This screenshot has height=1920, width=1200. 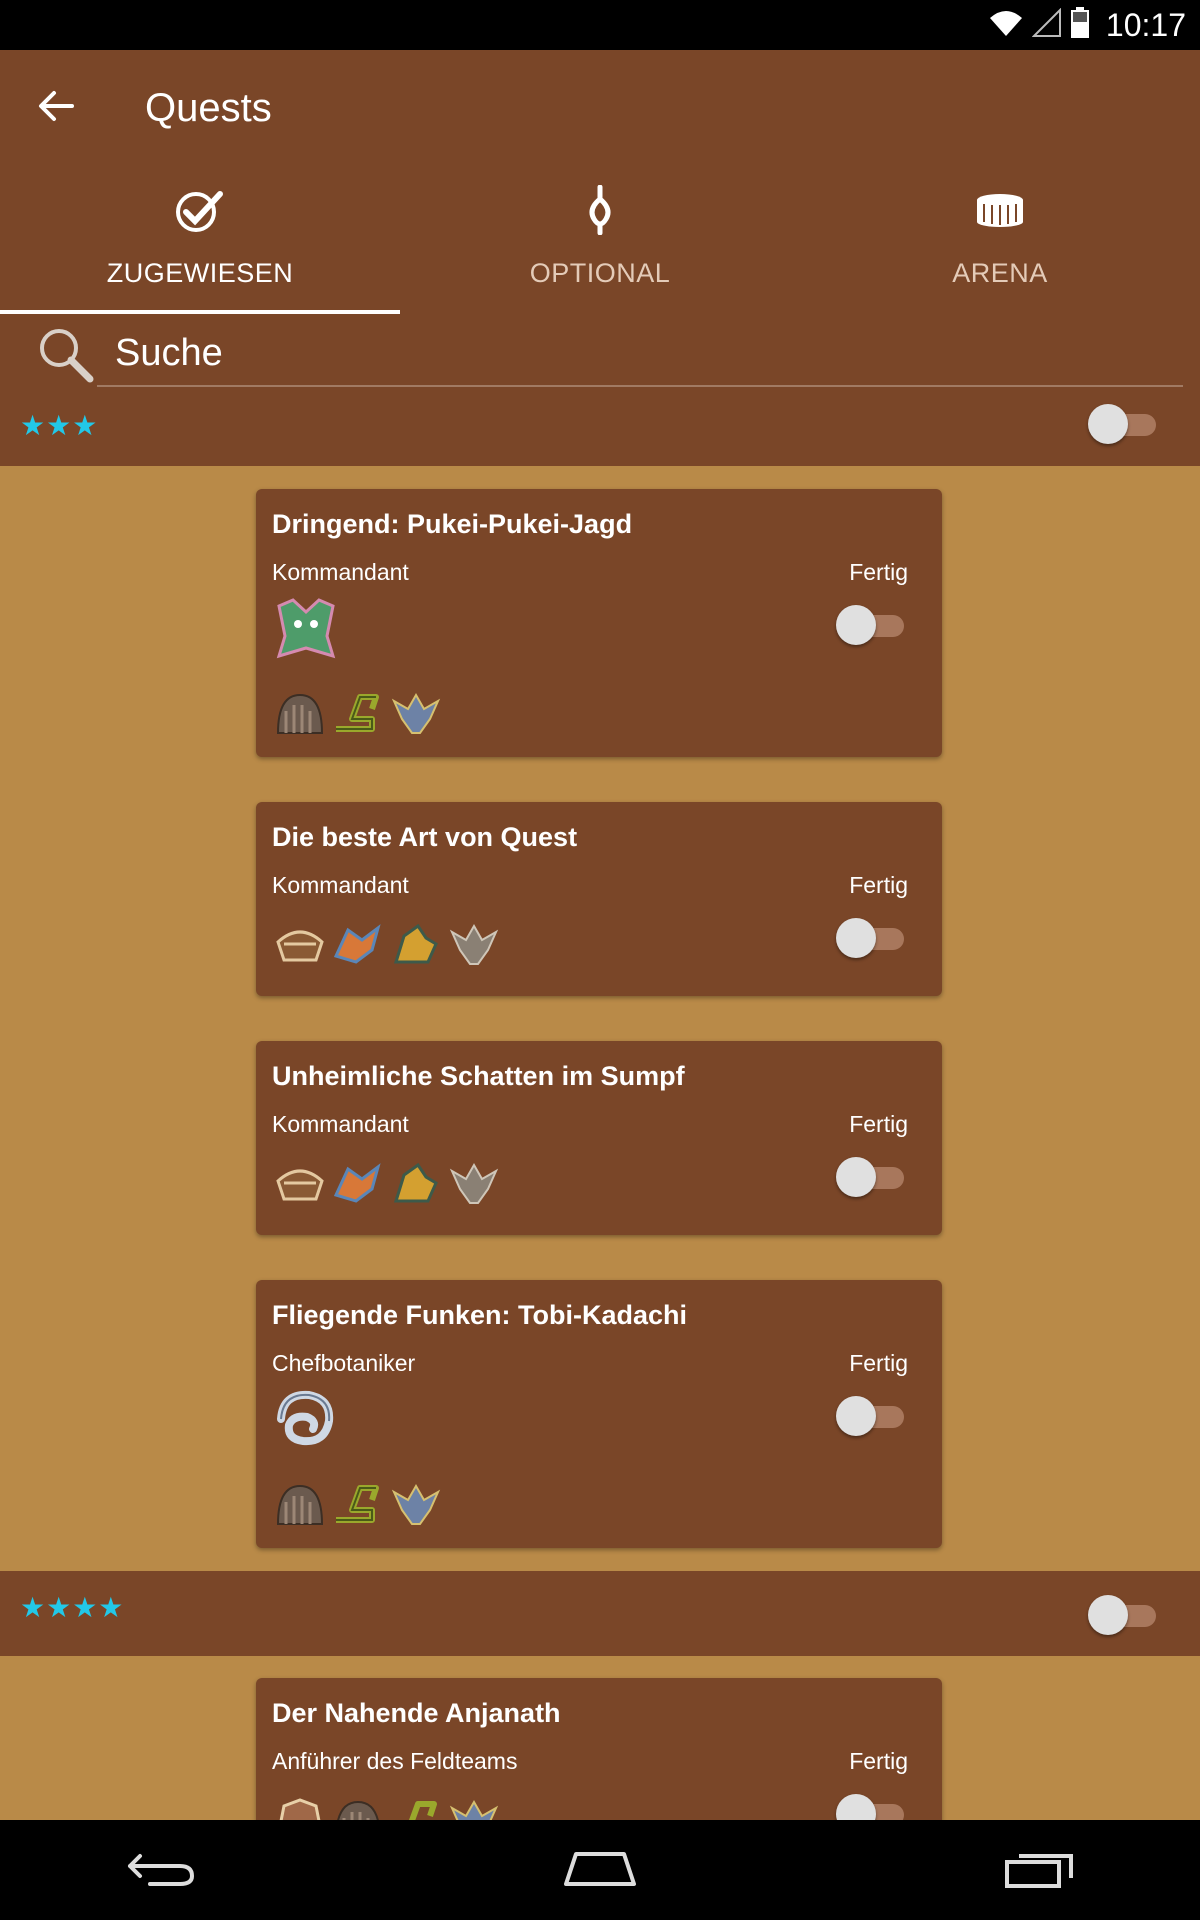 I want to click on quest-giver: Chefbotaniker, so click(x=344, y=1363).